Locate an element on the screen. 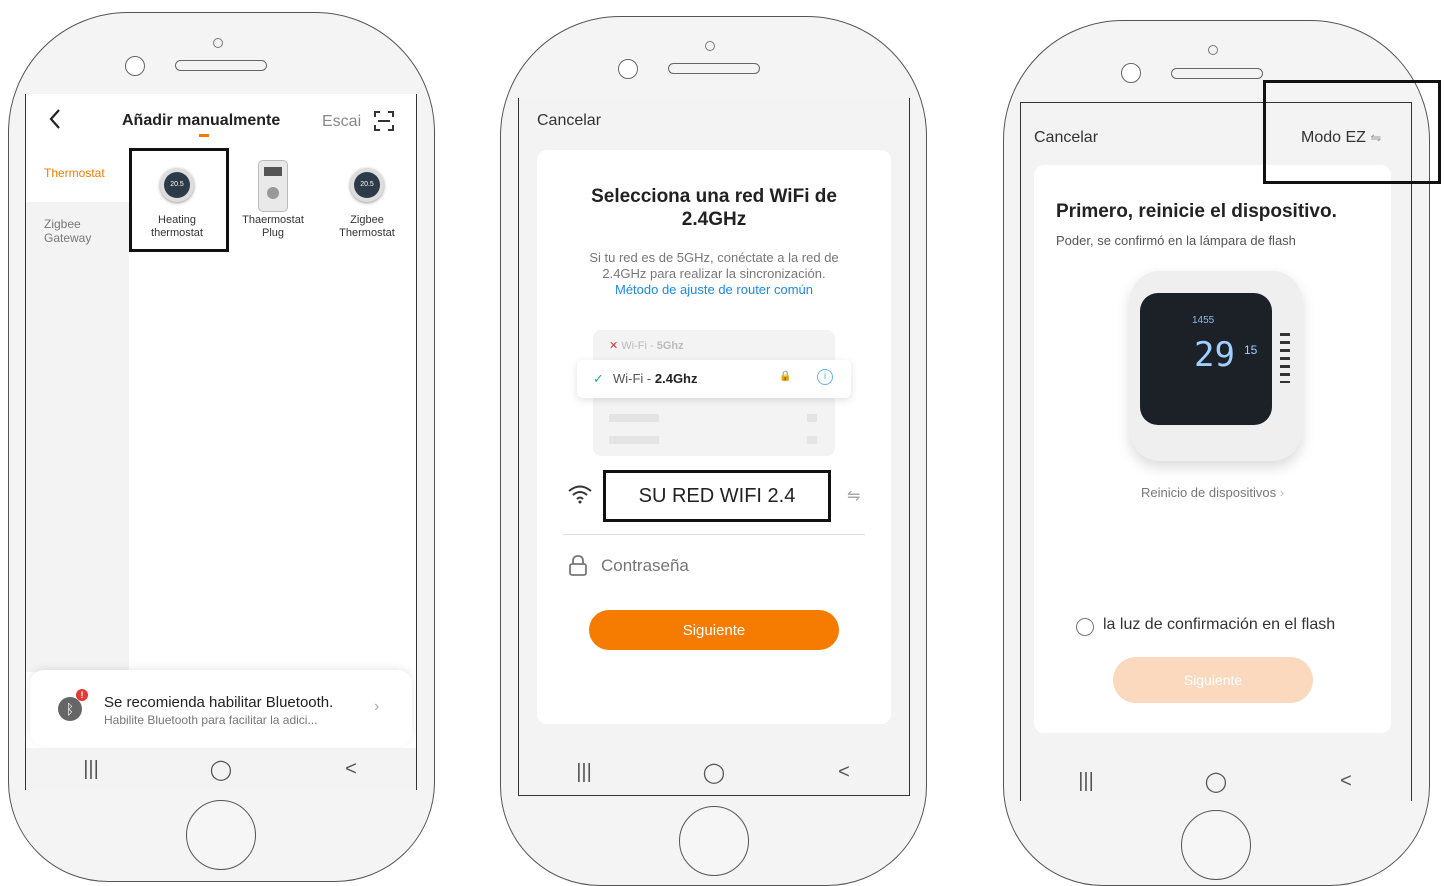 The width and height of the screenshot is (1445, 886). chevron-left-icon is located at coordinates (54, 119).